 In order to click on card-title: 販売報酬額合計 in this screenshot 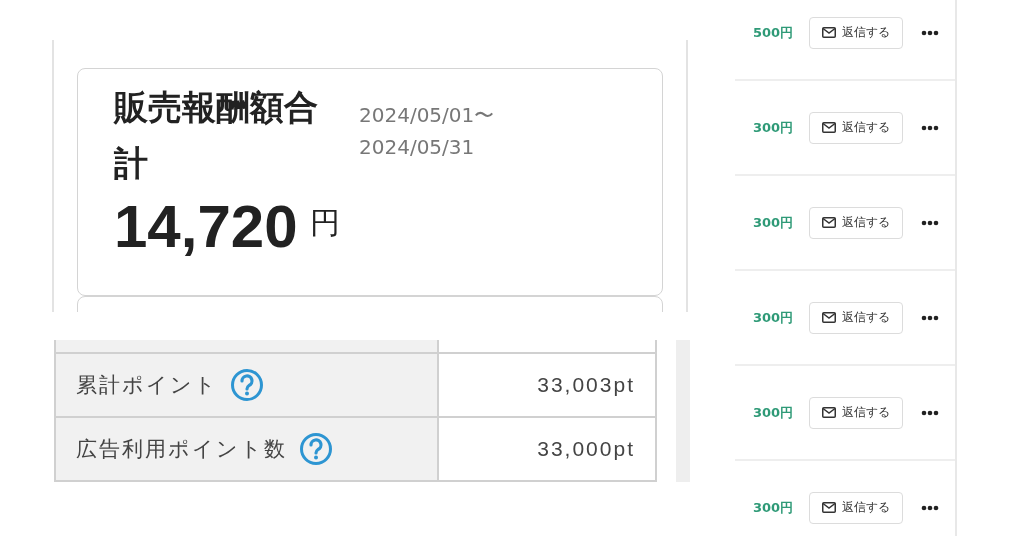, I will do `click(216, 135)`.